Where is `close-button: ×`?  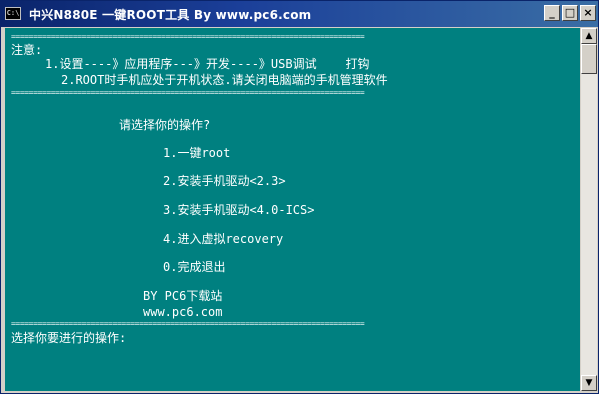 close-button: × is located at coordinates (588, 13).